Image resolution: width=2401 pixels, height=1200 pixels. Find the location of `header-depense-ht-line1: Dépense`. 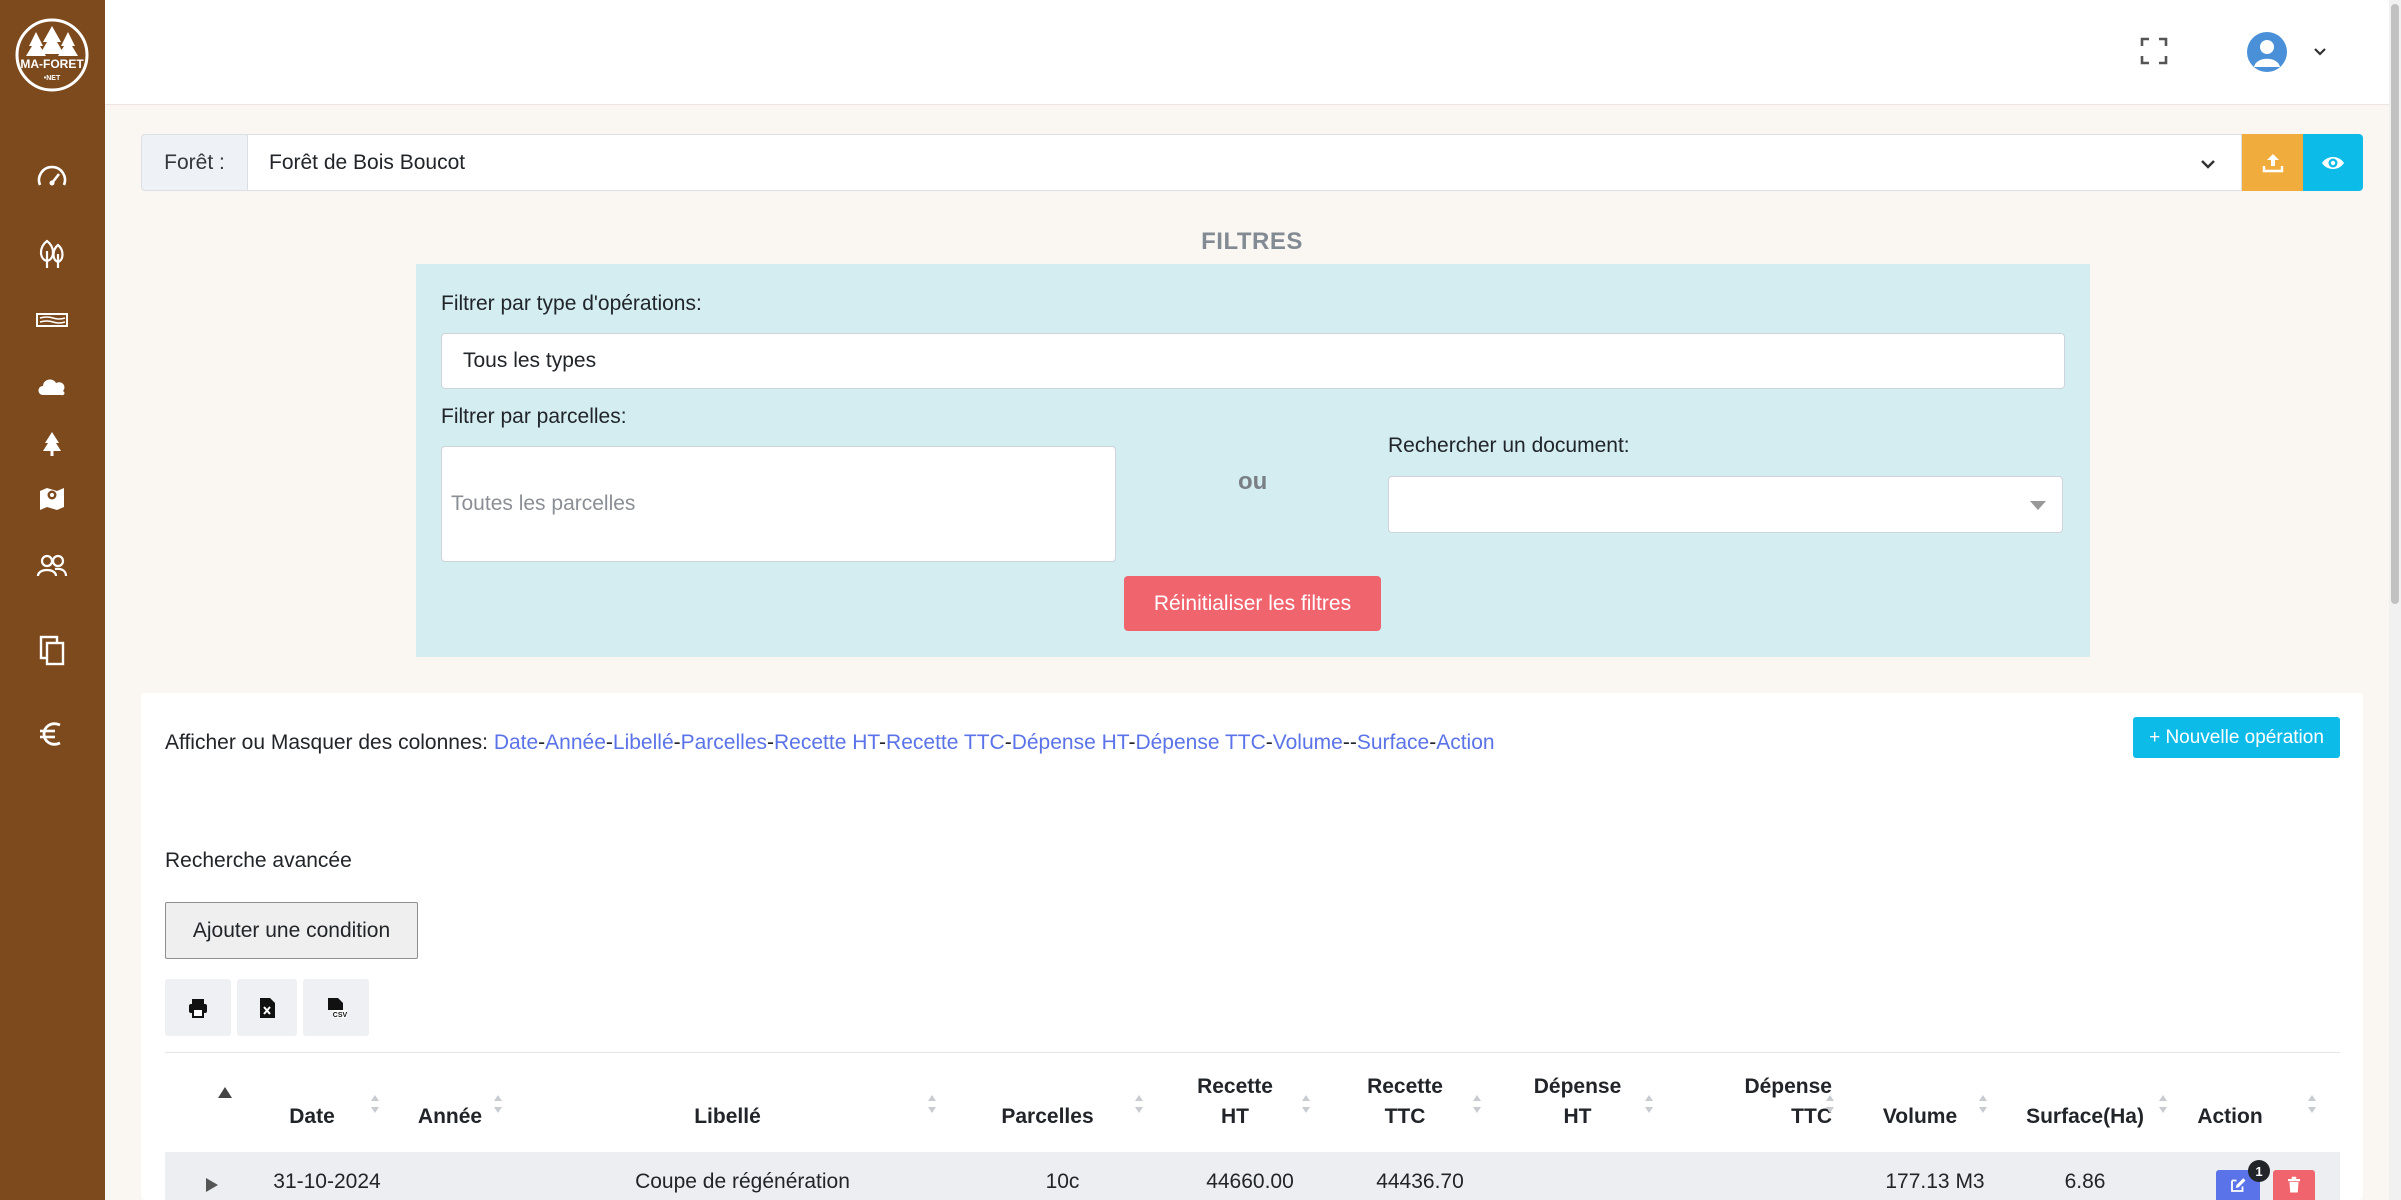

header-depense-ht-line1: Dépense is located at coordinates (1577, 1086).